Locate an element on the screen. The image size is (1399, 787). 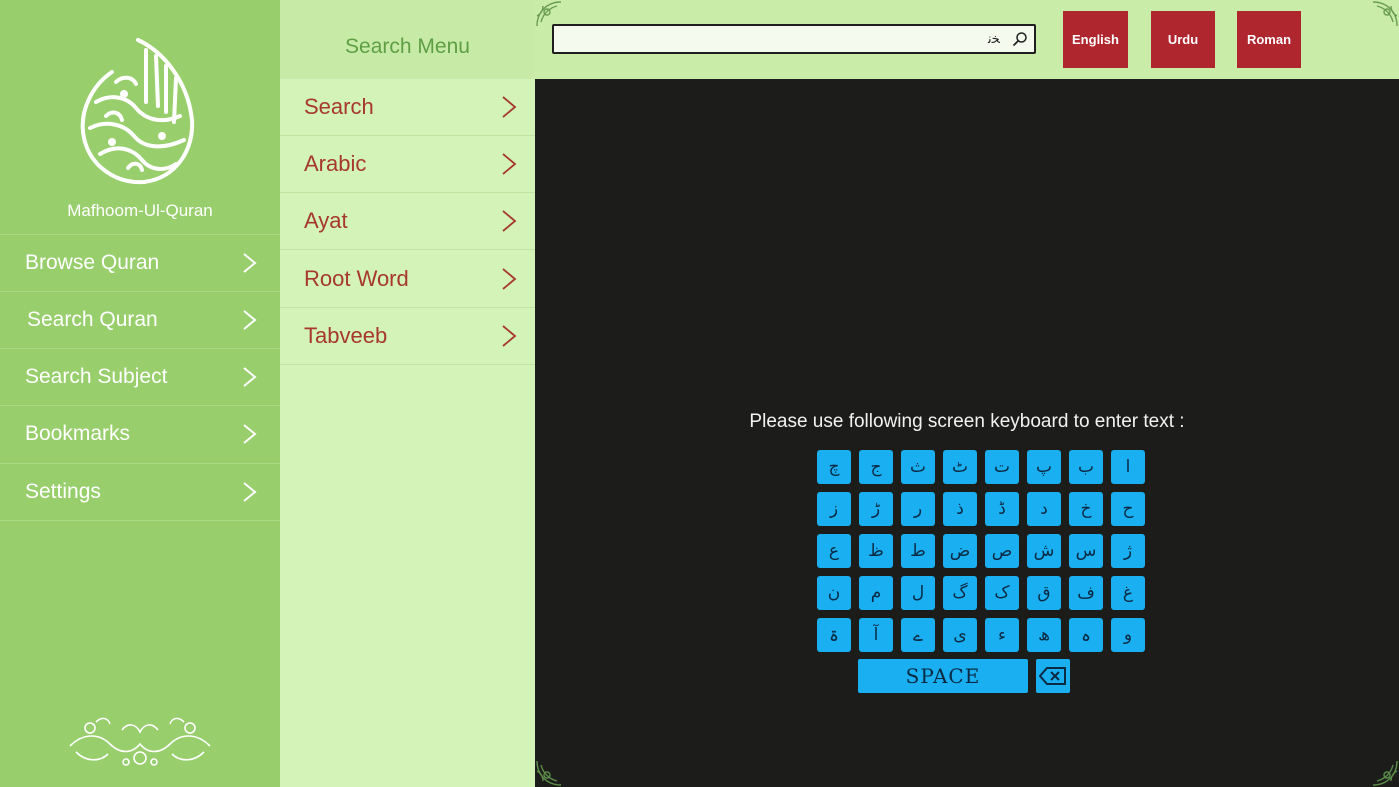
keyboard-key: چ is located at coordinates (834, 467).